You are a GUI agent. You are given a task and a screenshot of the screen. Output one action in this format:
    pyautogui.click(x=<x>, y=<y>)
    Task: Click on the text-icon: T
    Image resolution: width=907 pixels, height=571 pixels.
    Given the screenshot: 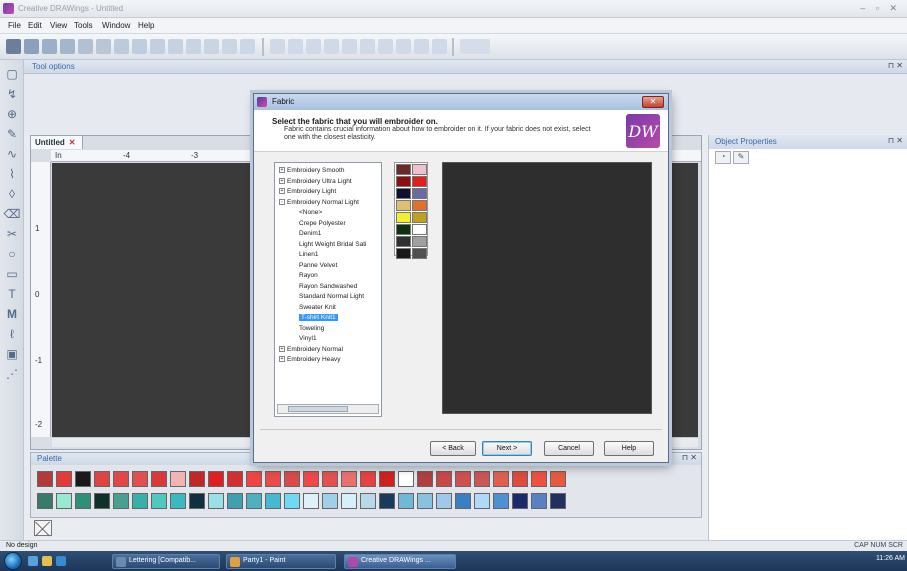 What is the action you would take?
    pyautogui.click(x=12, y=294)
    